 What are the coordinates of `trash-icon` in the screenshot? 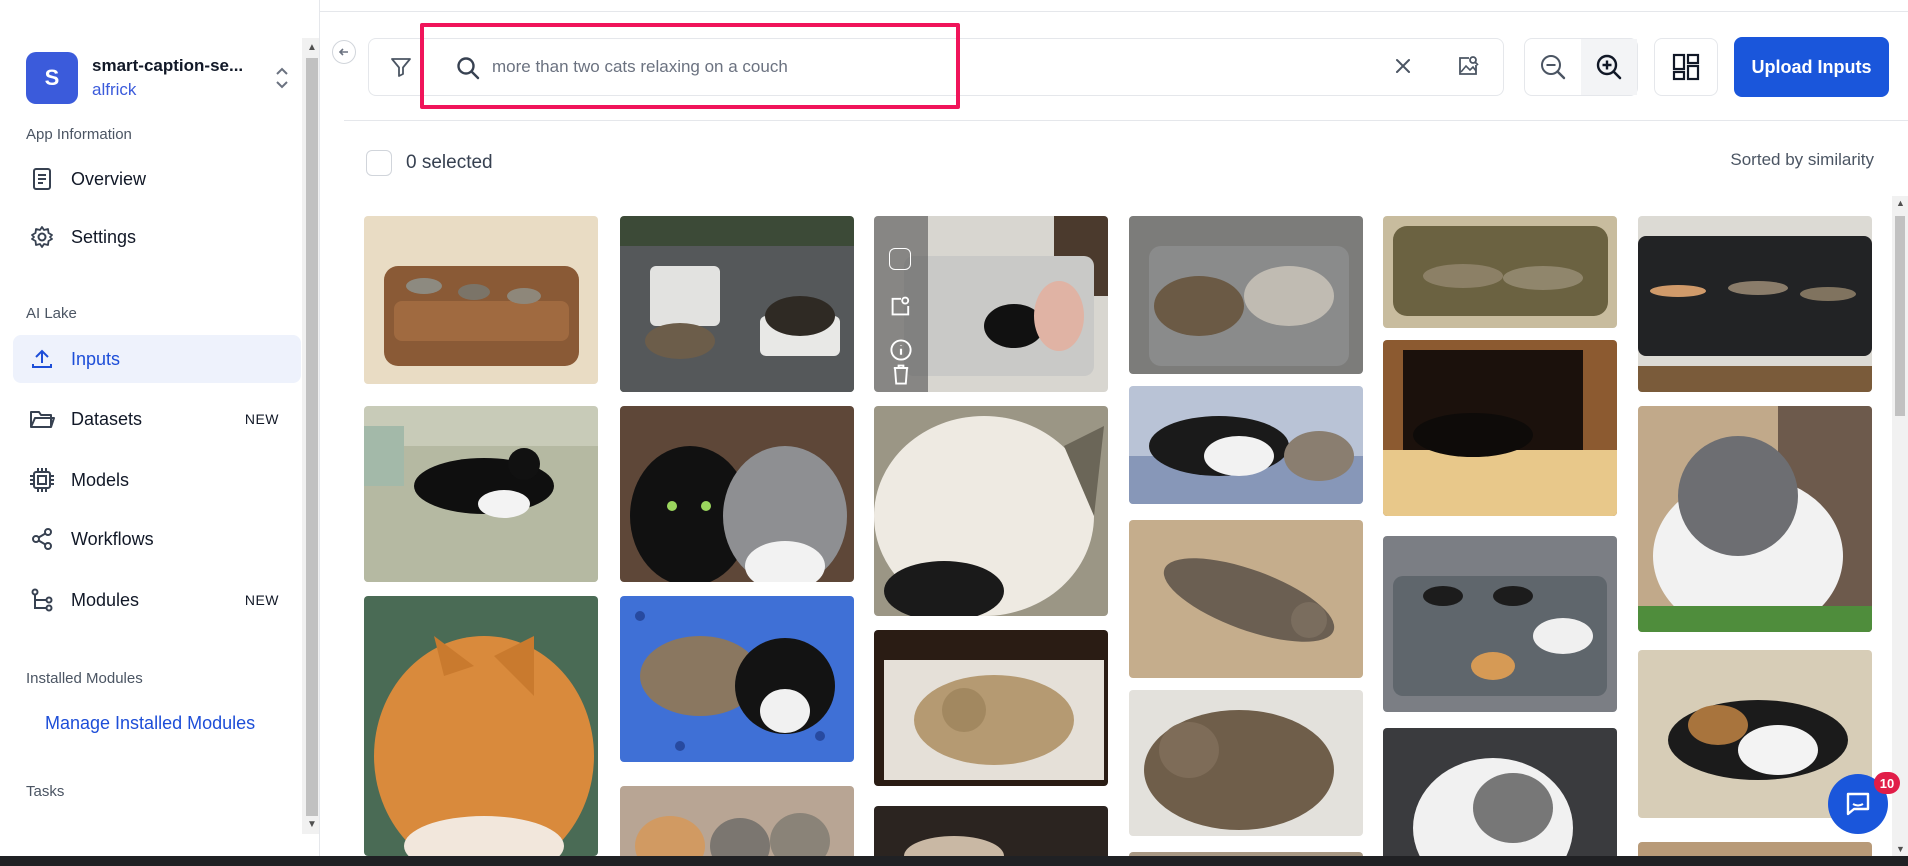 It's located at (901, 374).